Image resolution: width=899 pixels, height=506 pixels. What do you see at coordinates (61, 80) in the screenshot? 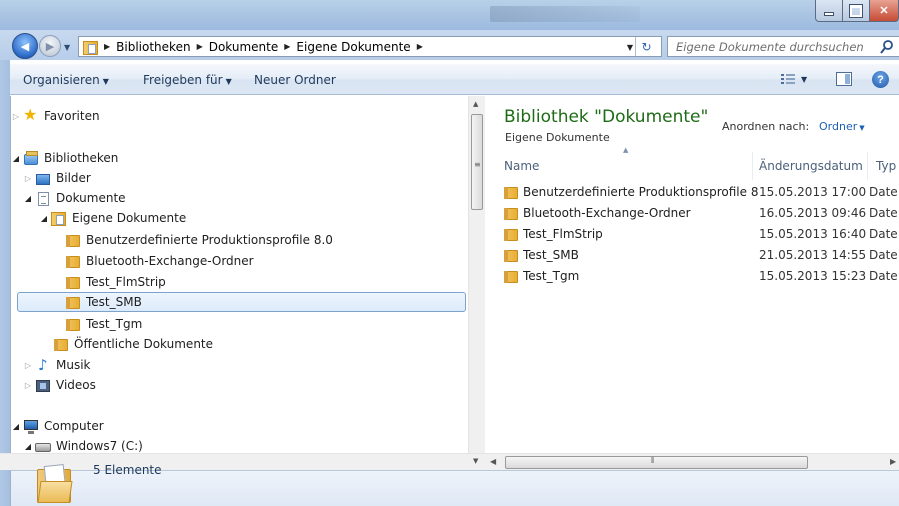
I see `organize-label: Organisieren` at bounding box center [61, 80].